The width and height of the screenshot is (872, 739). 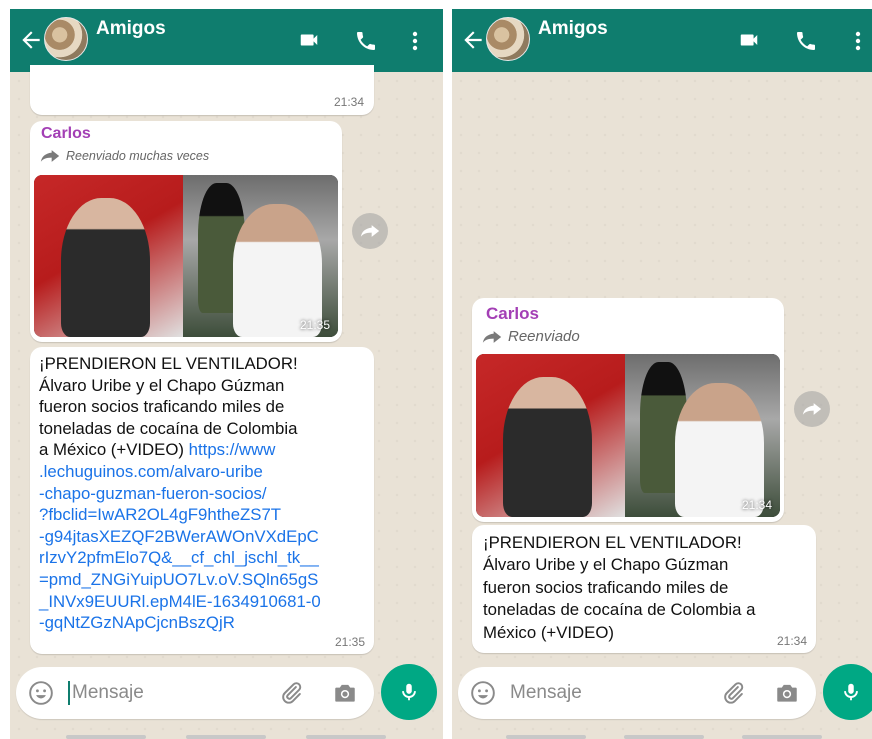 I want to click on text-cursor, so click(x=69, y=693).